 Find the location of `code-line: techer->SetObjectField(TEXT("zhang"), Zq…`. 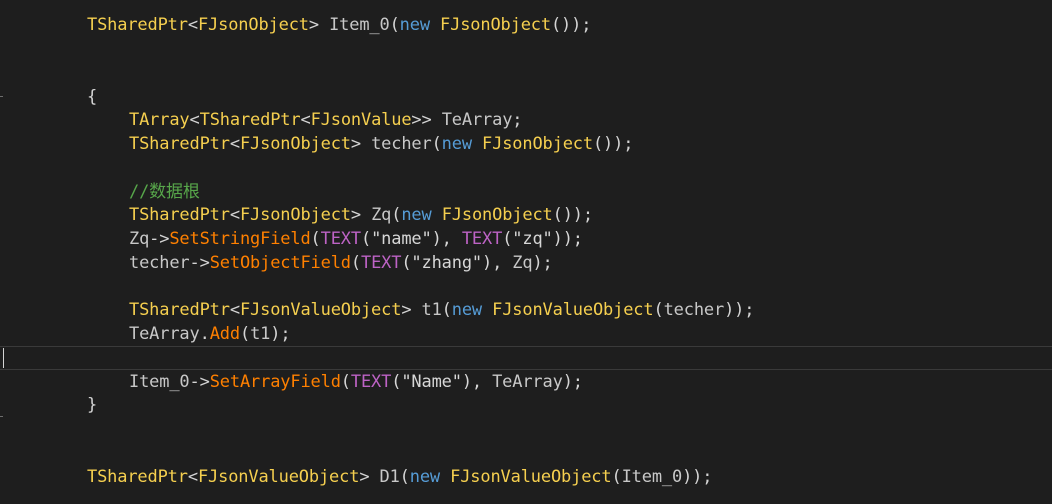

code-line: techer->SetObjectField(TEXT("zhang"), Zq… is located at coordinates (320, 263).